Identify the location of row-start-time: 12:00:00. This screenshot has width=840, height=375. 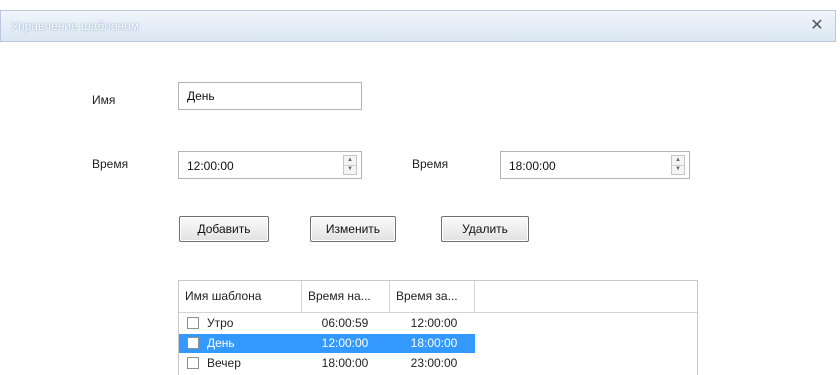
(345, 343).